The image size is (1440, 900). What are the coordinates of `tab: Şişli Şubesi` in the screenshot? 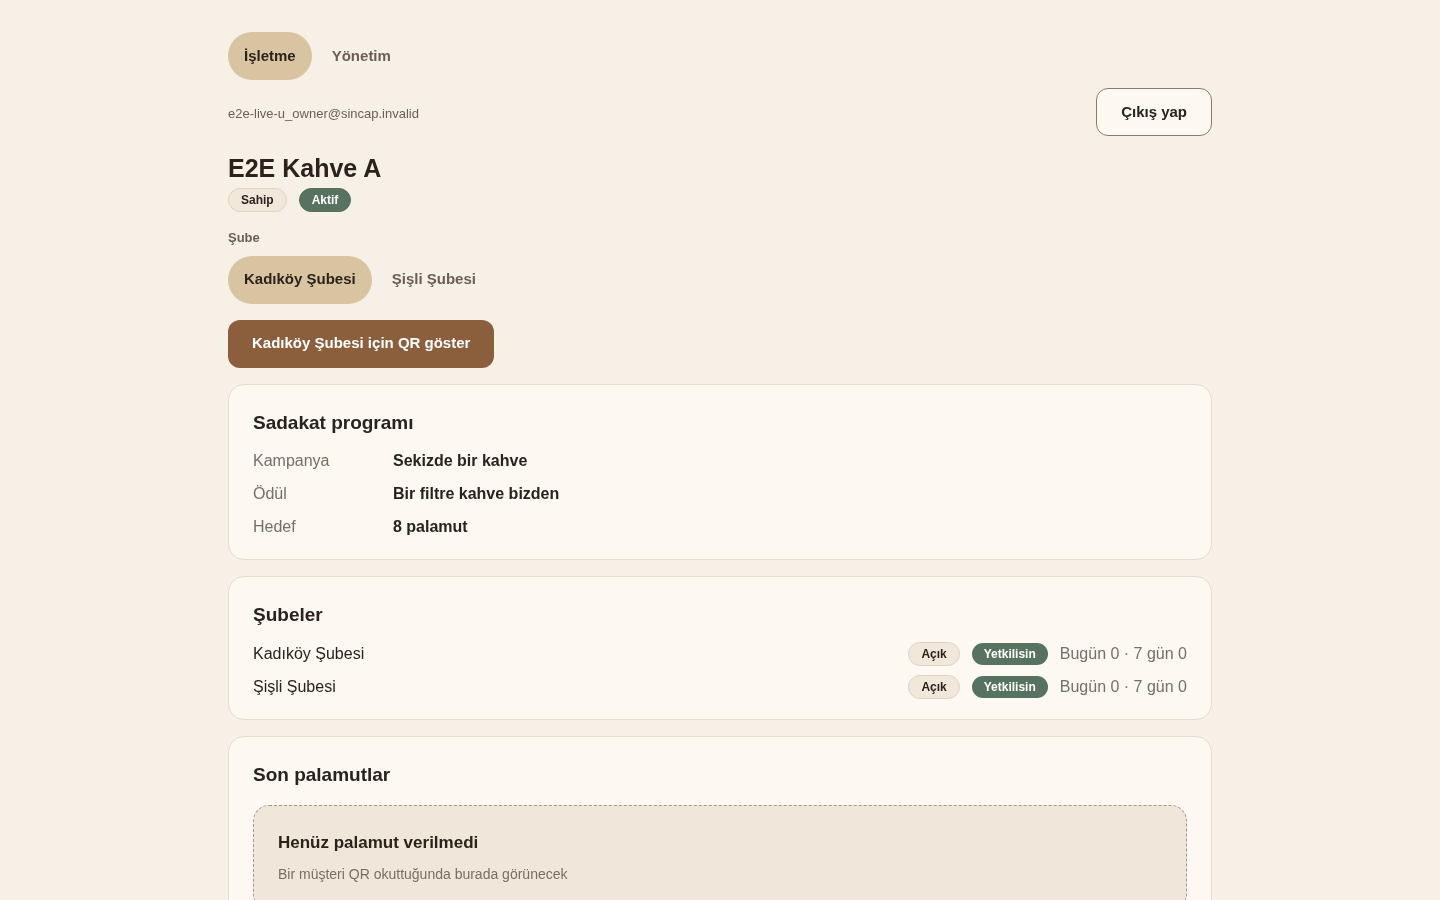 It's located at (433, 279).